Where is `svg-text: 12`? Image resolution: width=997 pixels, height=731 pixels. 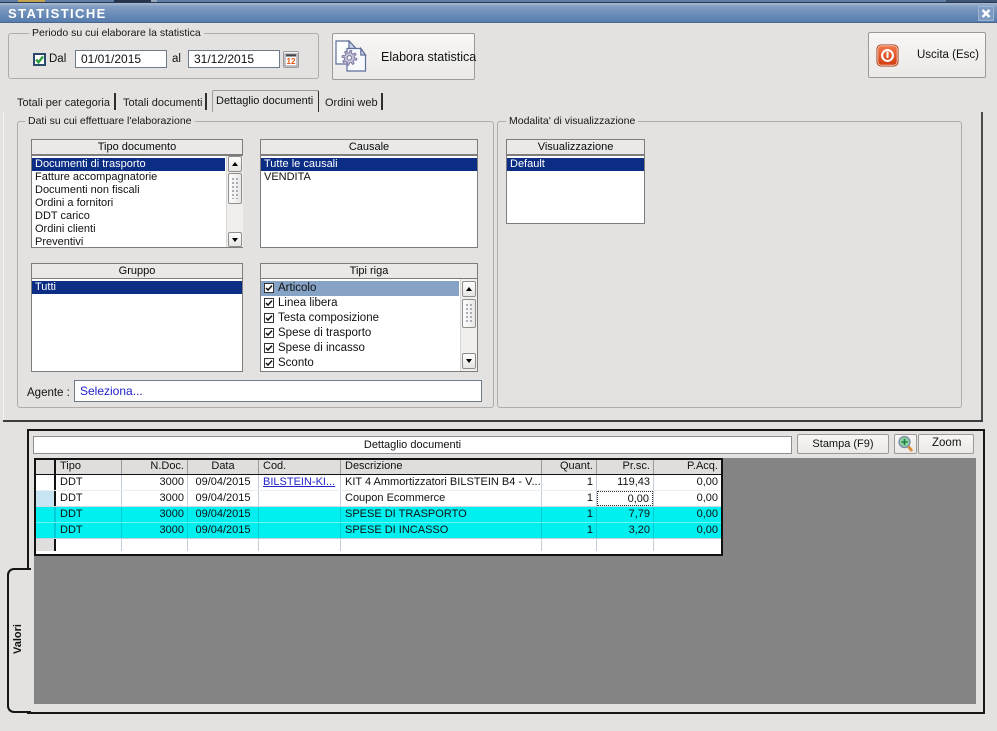
svg-text: 12 is located at coordinates (291, 61).